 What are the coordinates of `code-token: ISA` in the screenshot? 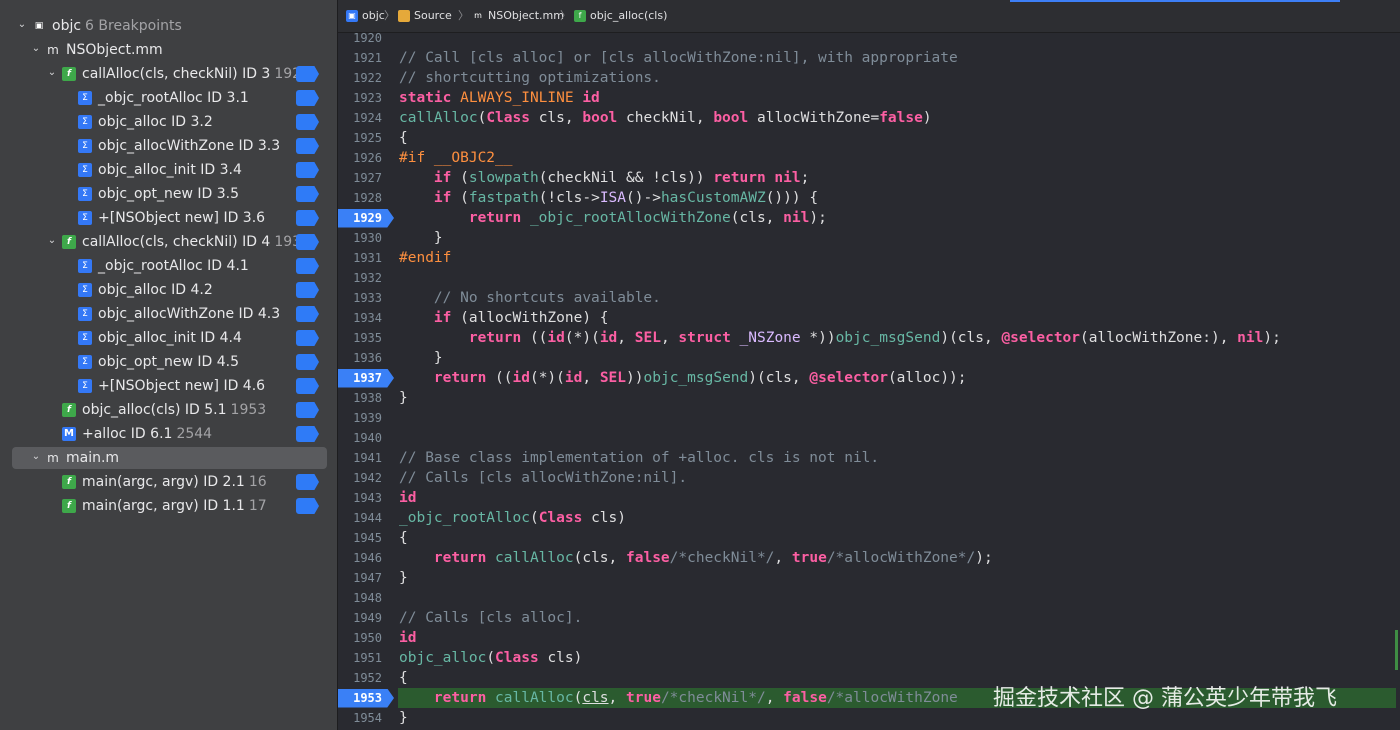 It's located at (613, 198).